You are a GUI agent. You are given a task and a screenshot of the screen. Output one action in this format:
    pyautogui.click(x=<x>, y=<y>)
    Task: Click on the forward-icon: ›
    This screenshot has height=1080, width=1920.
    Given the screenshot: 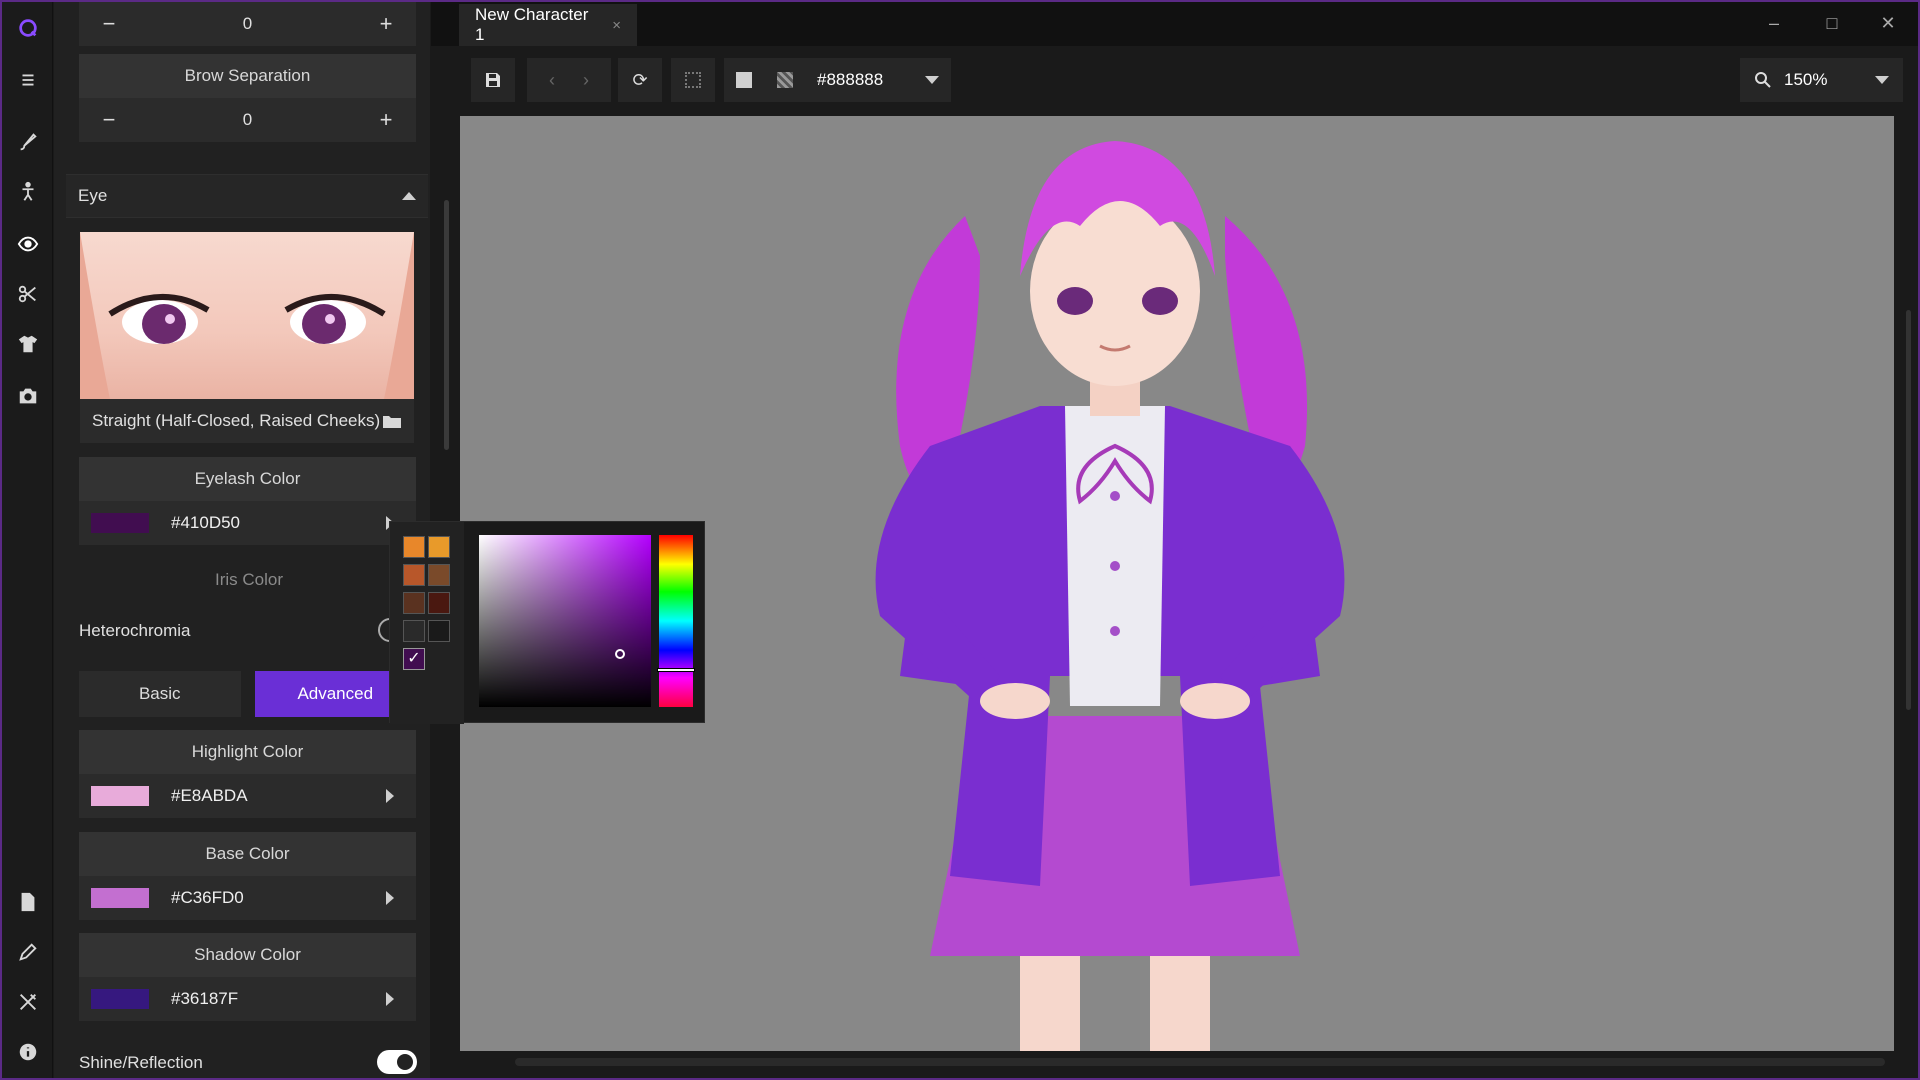 What is the action you would take?
    pyautogui.click(x=586, y=80)
    